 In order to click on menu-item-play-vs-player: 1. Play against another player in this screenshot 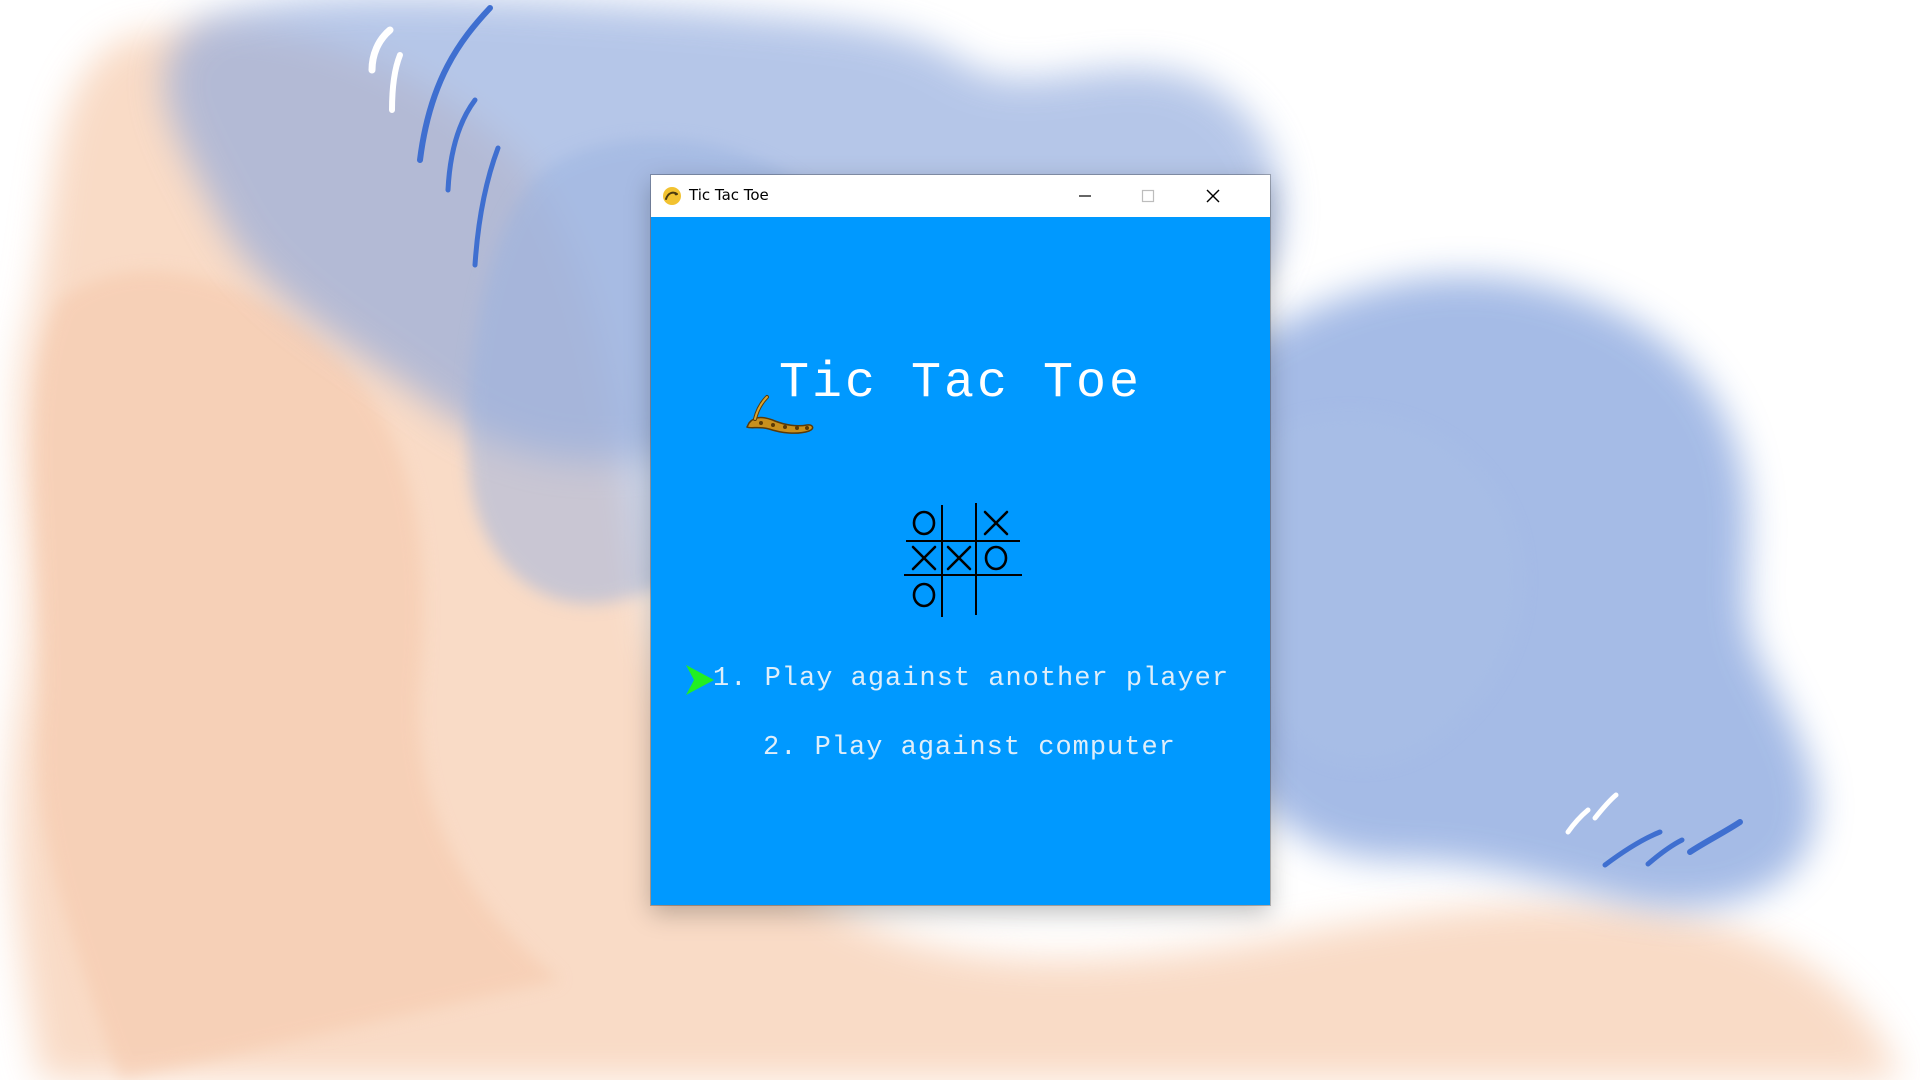, I will do `click(971, 679)`.